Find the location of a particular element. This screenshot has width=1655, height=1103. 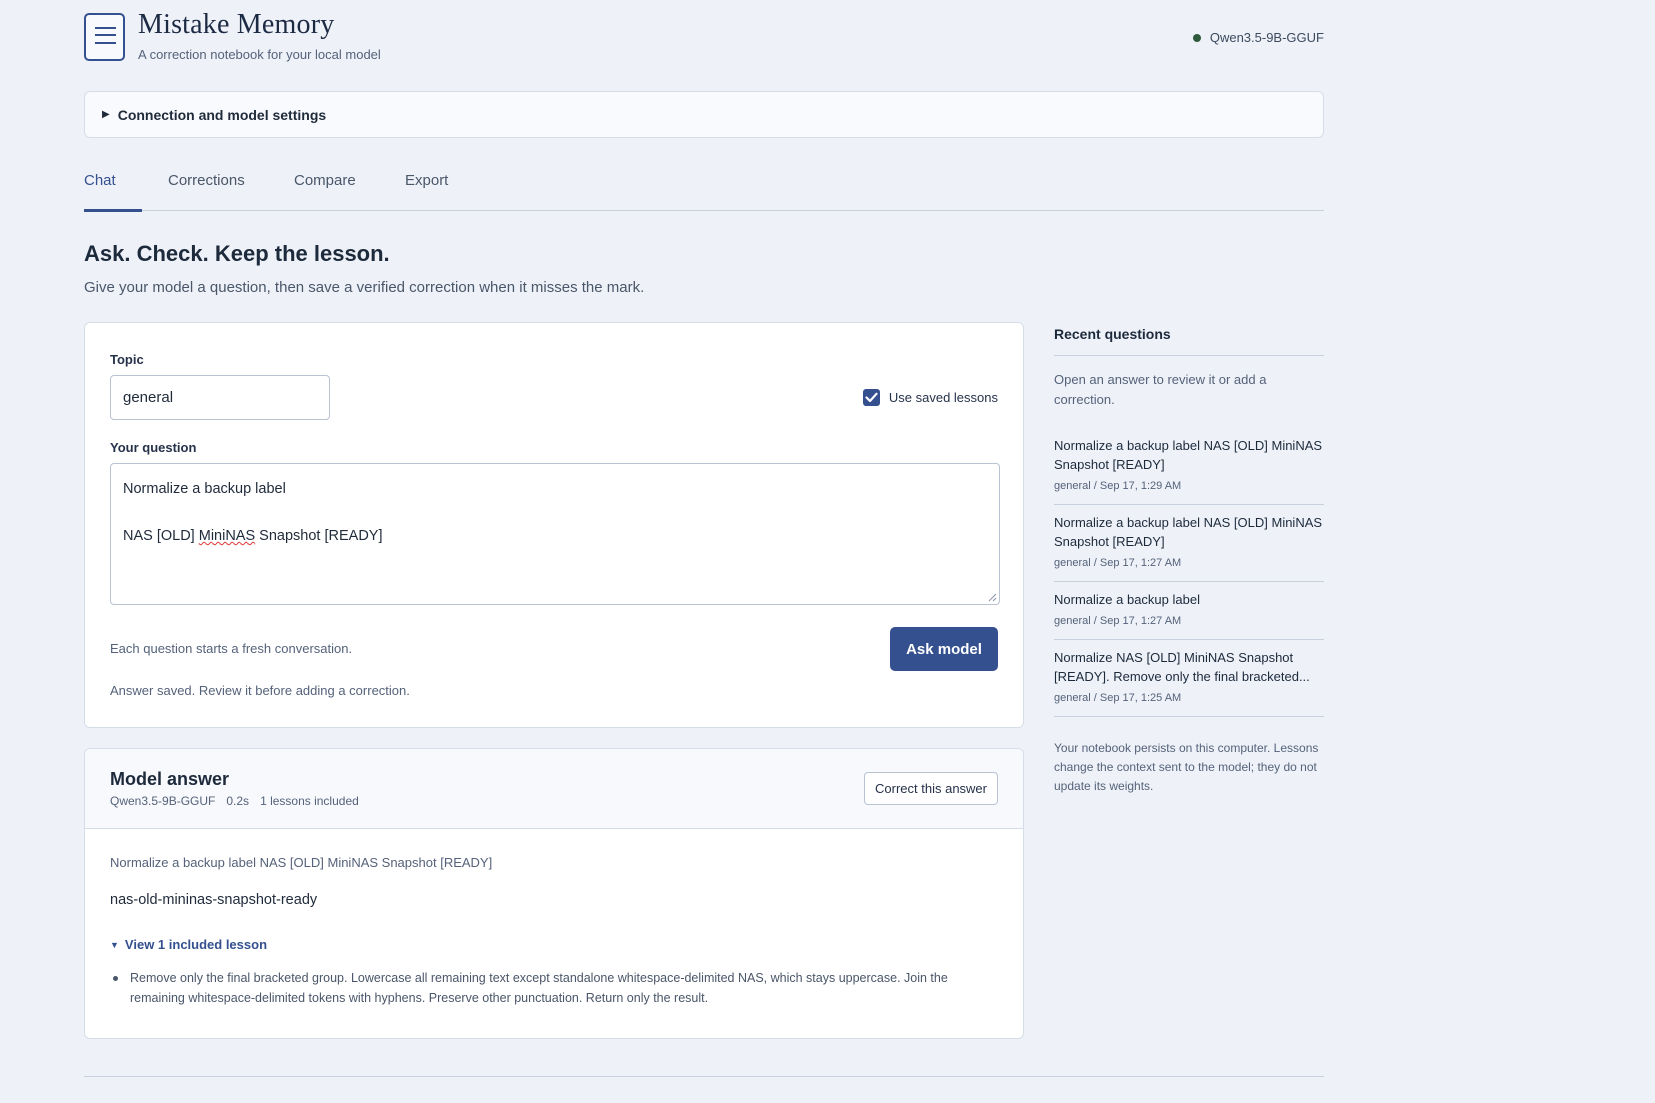

tab-corrections: Corrections is located at coordinates (206, 191).